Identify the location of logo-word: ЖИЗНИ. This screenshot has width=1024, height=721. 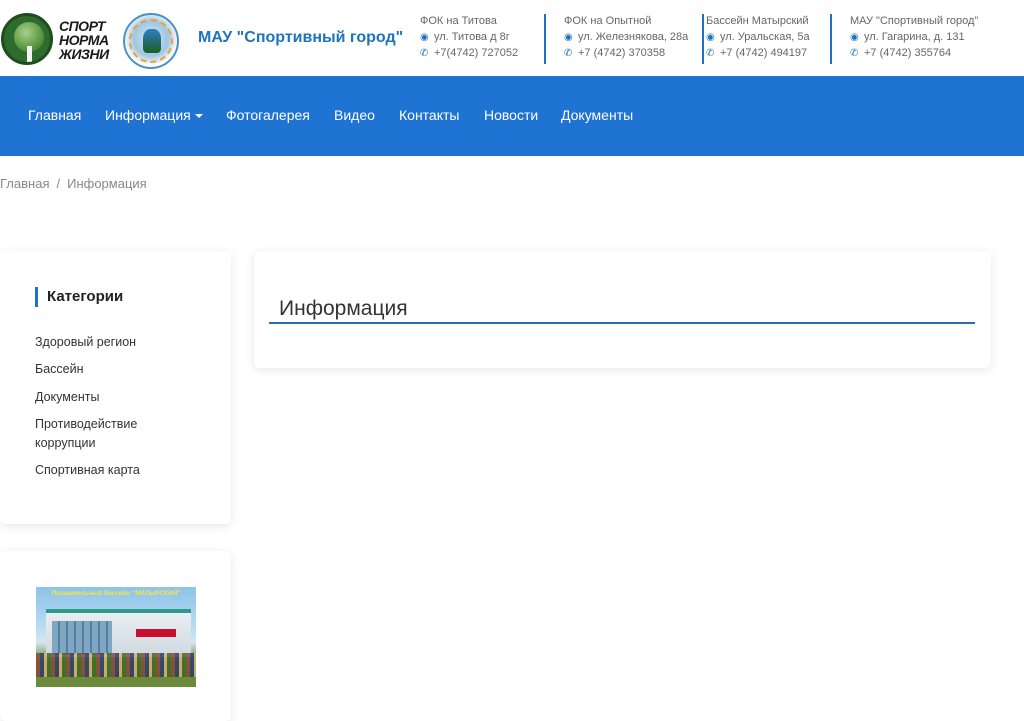
(84, 54).